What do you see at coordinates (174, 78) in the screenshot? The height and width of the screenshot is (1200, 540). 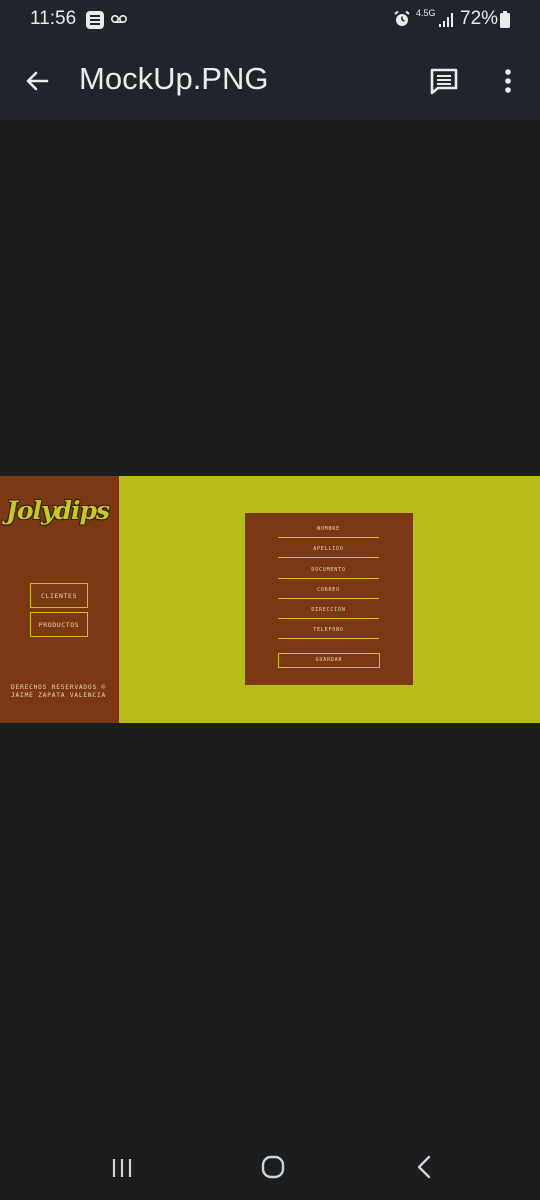 I see `file-title: MockUp.PNG` at bounding box center [174, 78].